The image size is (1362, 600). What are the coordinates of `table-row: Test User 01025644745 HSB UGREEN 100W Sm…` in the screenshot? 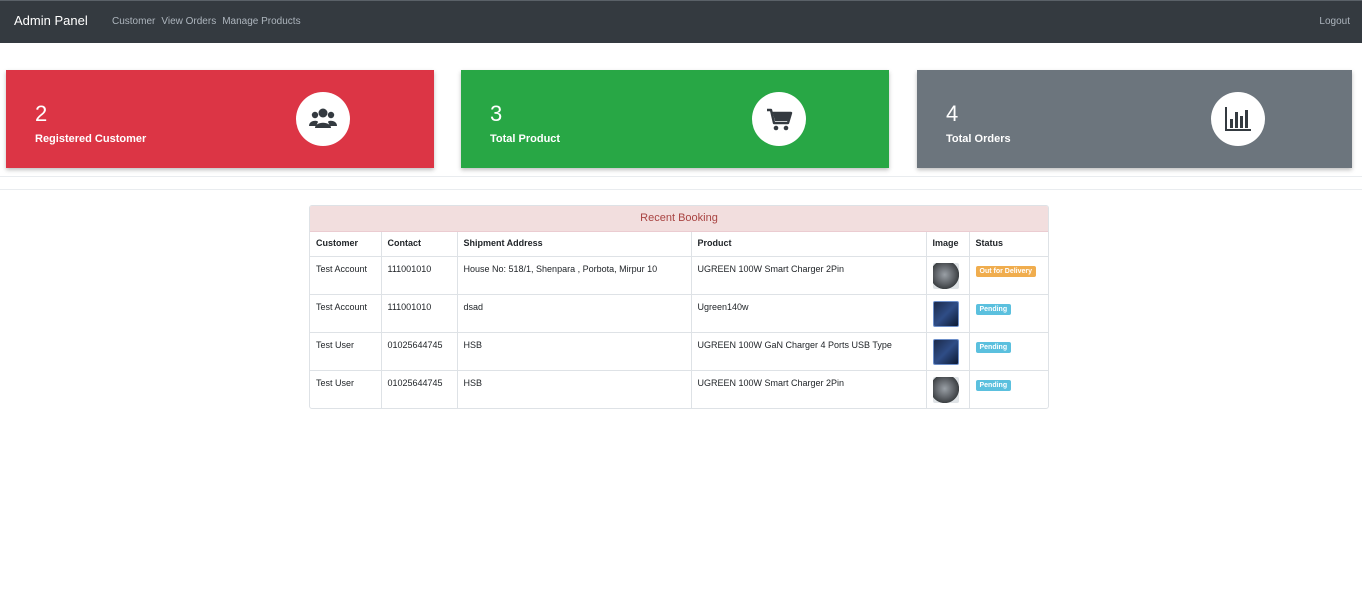 It's located at (679, 389).